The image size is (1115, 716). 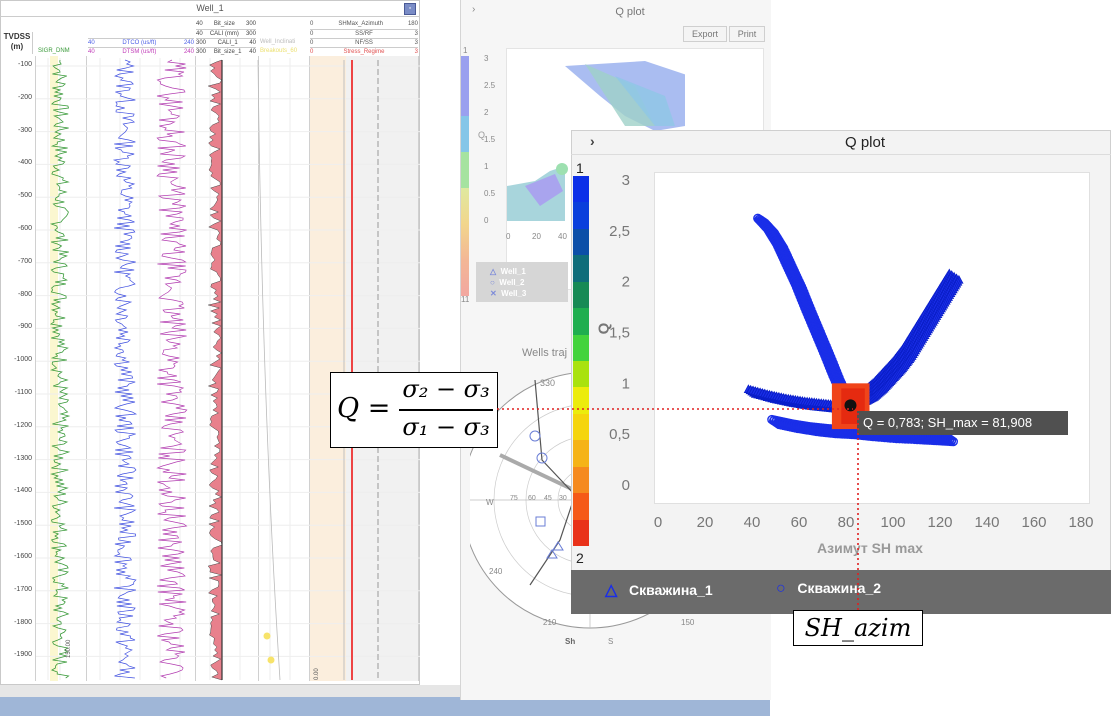 I want to click on q-formula: Q = σ₂ − σ₃ σ₁ − σ₃, so click(x=414, y=410).